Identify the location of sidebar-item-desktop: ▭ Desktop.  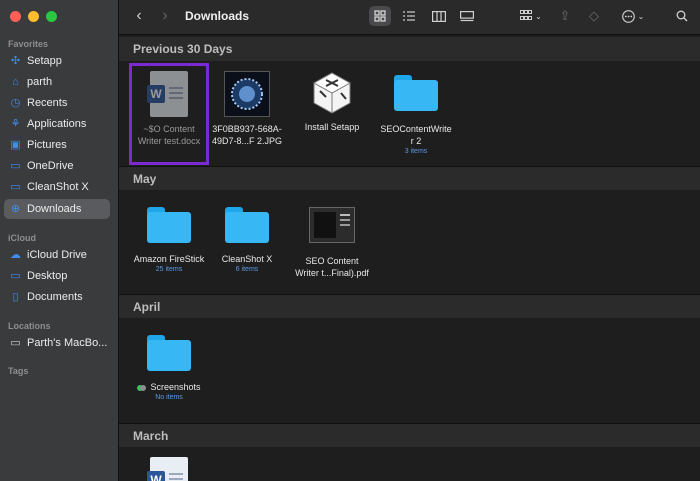
(57, 276).